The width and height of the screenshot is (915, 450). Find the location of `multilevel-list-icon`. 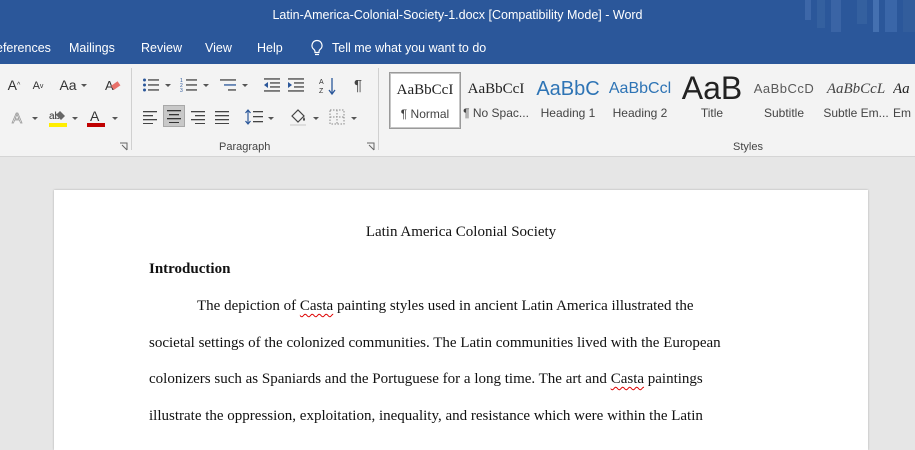

multilevel-list-icon is located at coordinates (228, 85).